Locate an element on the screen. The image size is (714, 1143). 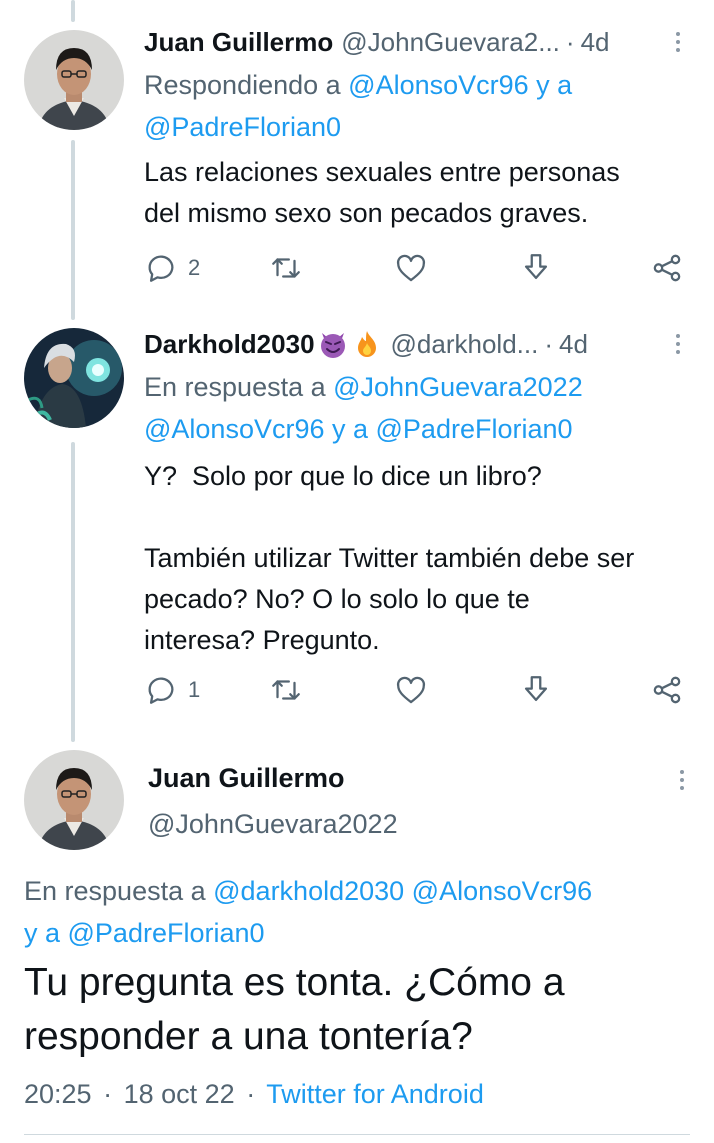
user-handle: @JohnGuevara2022 is located at coordinates (273, 824).